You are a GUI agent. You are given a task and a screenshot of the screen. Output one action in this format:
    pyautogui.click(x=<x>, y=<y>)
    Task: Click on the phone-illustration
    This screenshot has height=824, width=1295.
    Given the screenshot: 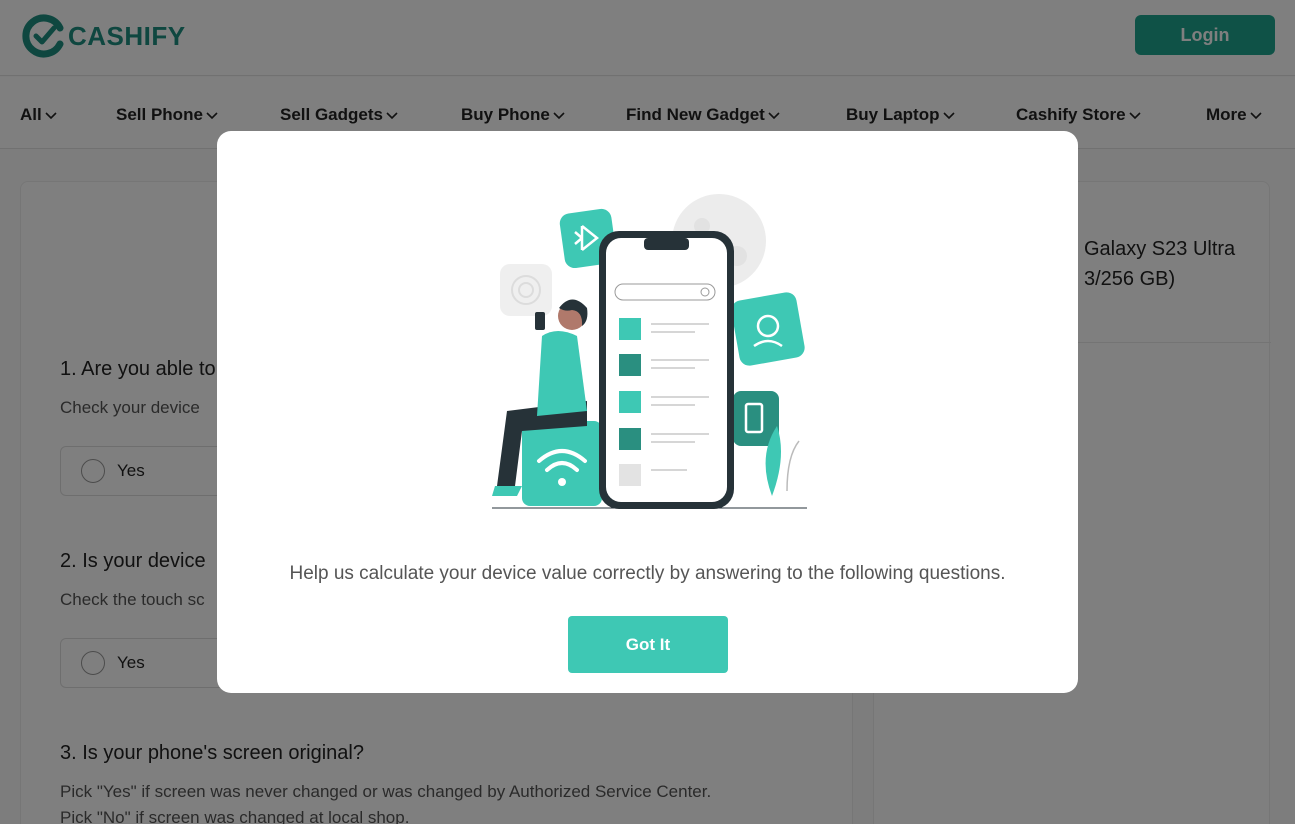 What is the action you would take?
    pyautogui.click(x=649, y=351)
    